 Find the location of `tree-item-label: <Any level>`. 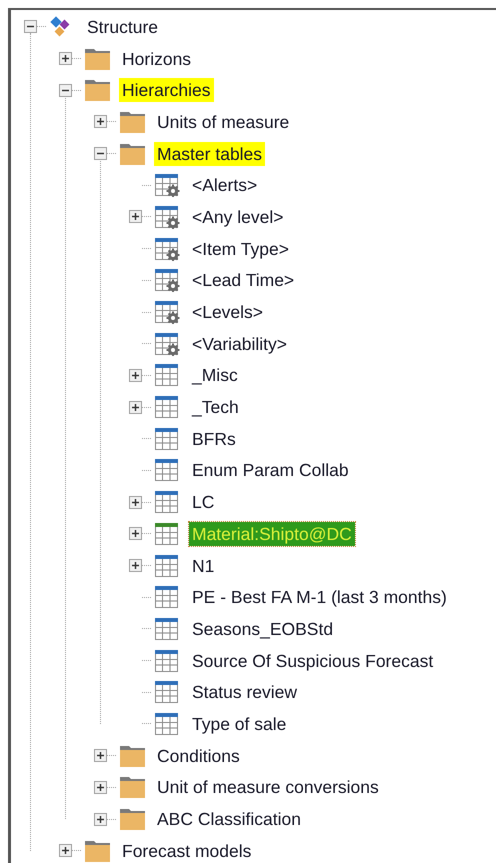

tree-item-label: <Any level> is located at coordinates (237, 216).